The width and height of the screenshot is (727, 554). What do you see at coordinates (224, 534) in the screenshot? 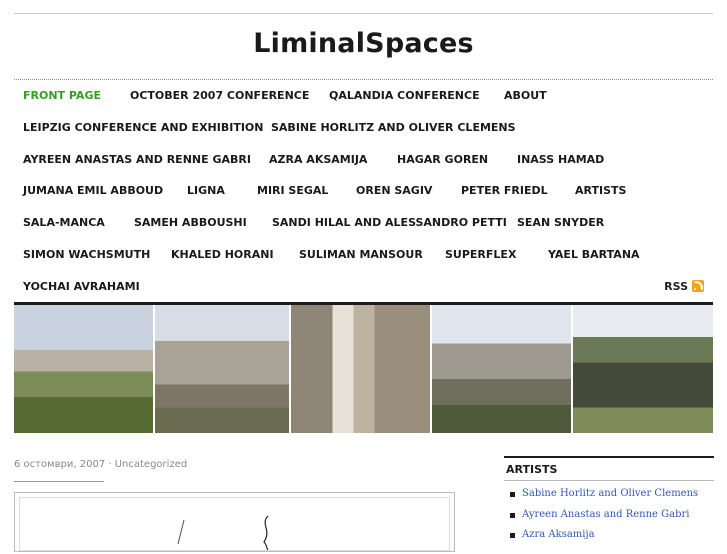
I see `sketch-lines` at bounding box center [224, 534].